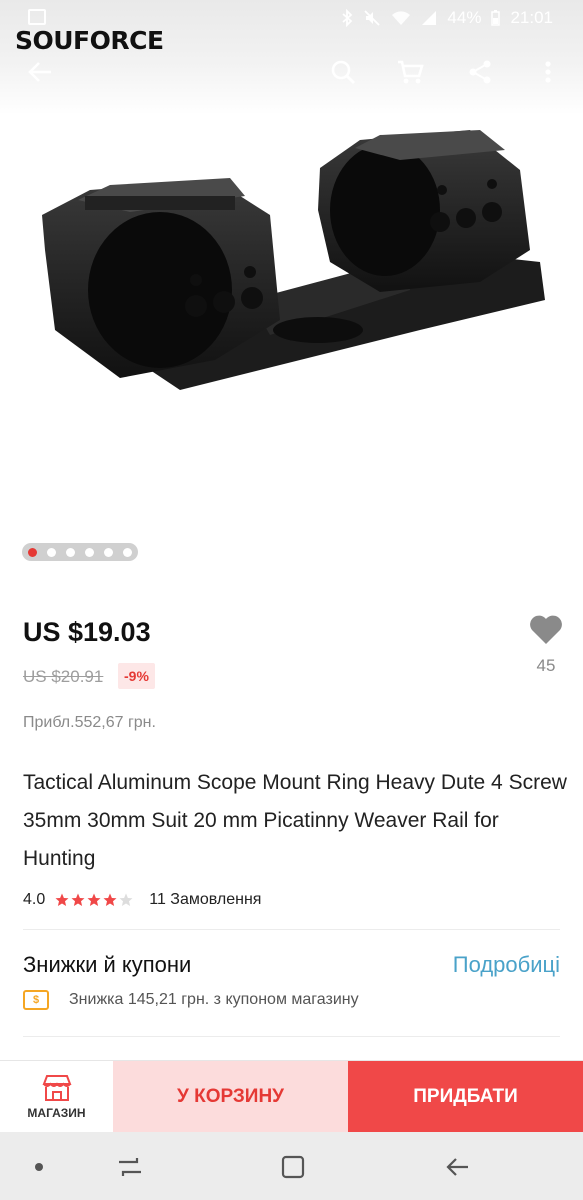  What do you see at coordinates (63, 676) in the screenshot?
I see `original-price: US $20.91` at bounding box center [63, 676].